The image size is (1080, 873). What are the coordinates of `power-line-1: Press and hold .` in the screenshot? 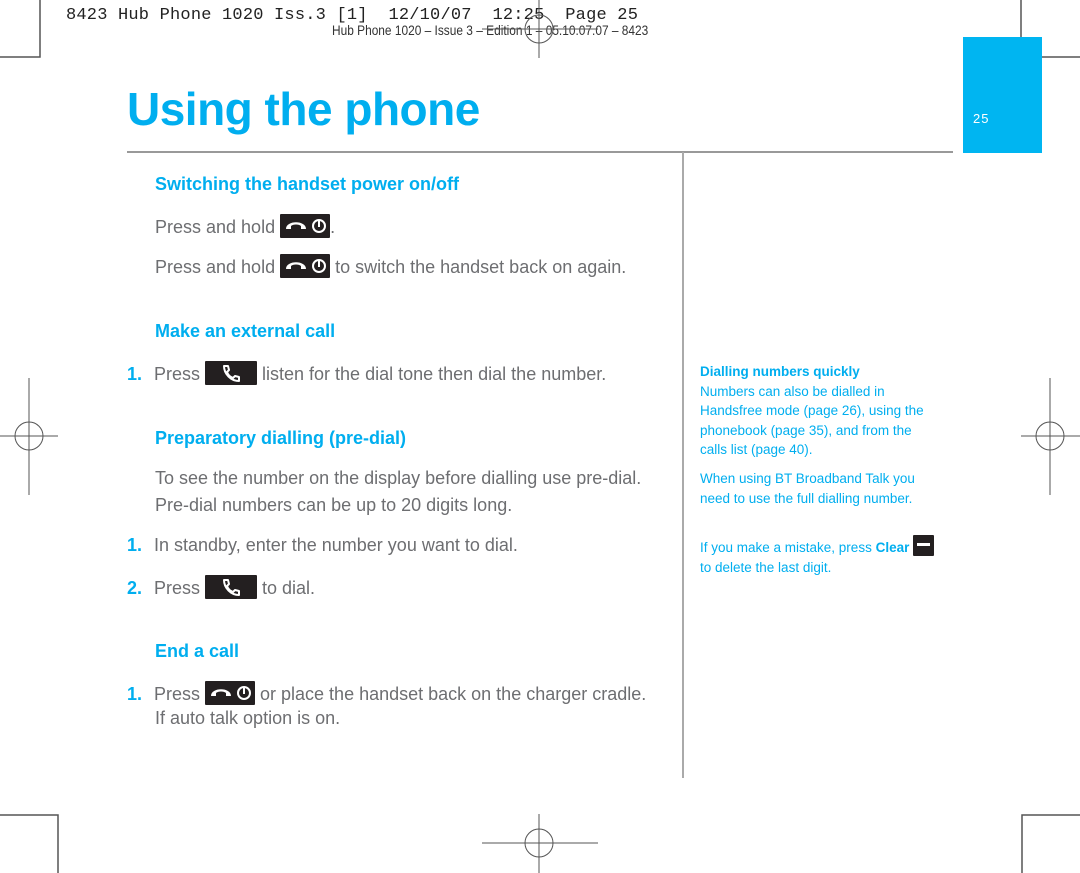 It's located at (245, 226).